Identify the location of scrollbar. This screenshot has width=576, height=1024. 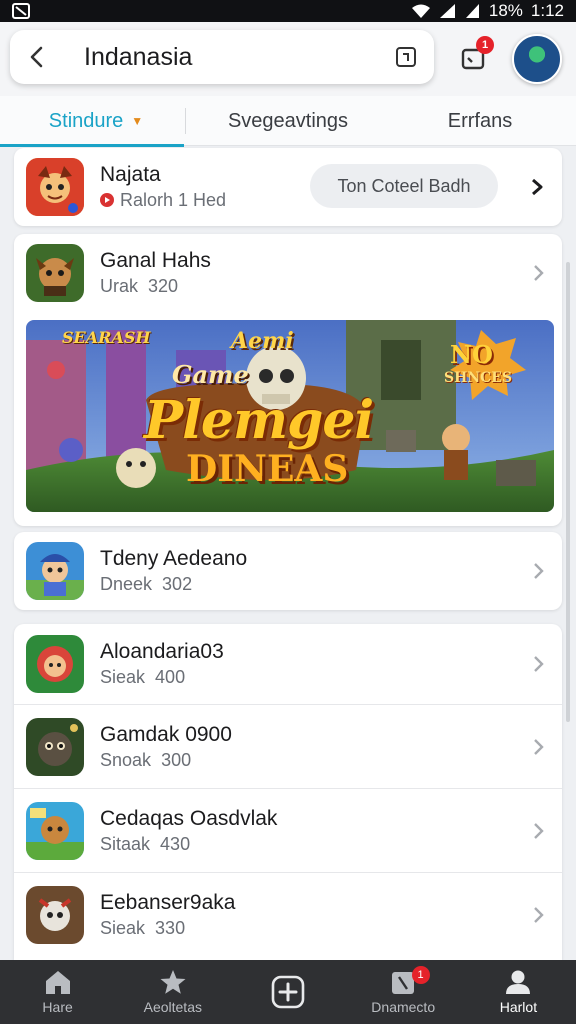
(568, 492).